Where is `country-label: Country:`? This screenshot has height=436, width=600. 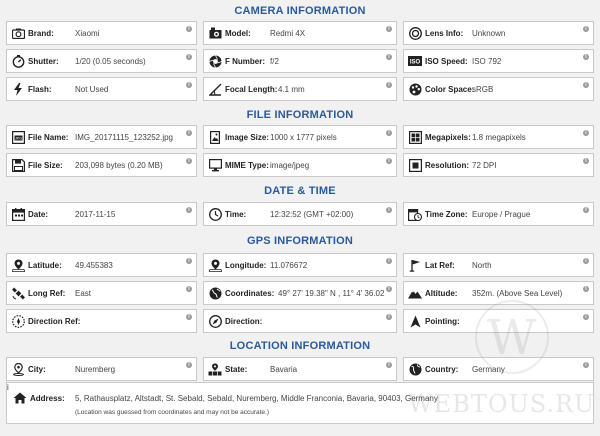 country-label: Country: is located at coordinates (442, 369).